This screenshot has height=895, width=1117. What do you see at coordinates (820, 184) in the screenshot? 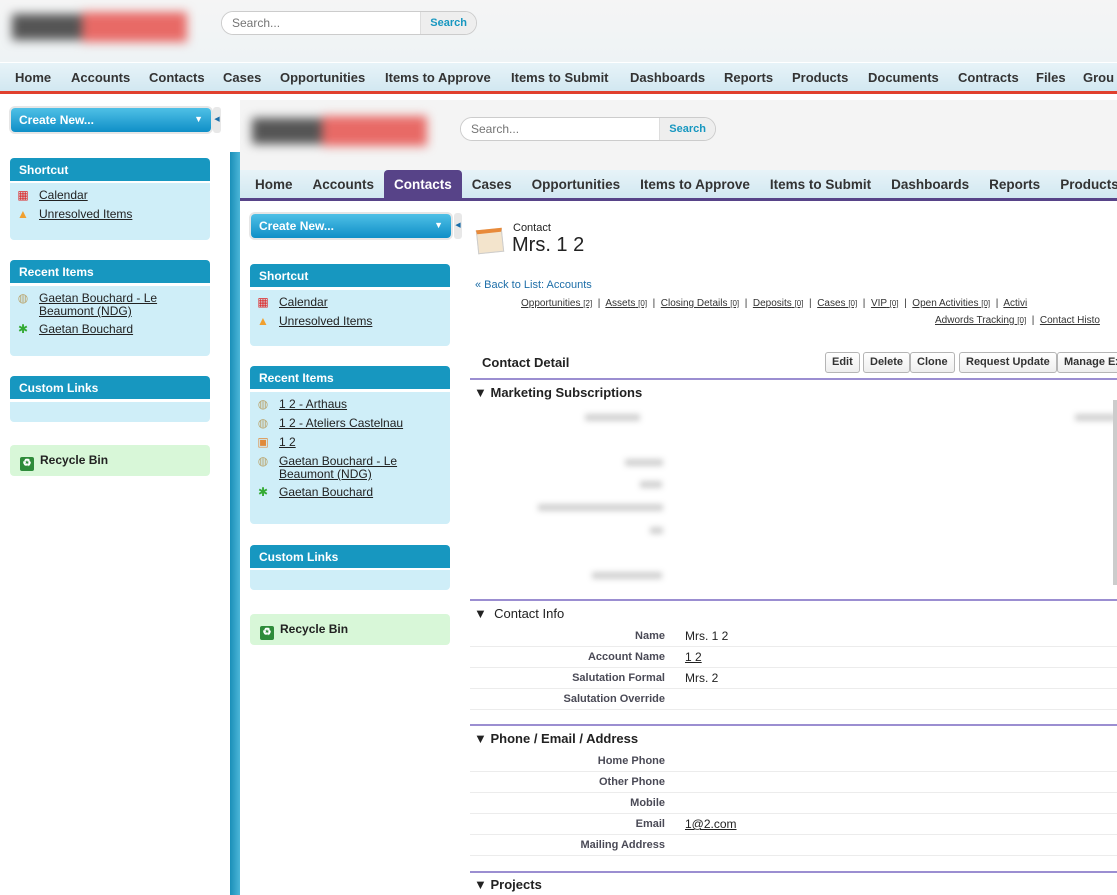
I see `inner-tab-items-to-submit: Items to Submit` at bounding box center [820, 184].